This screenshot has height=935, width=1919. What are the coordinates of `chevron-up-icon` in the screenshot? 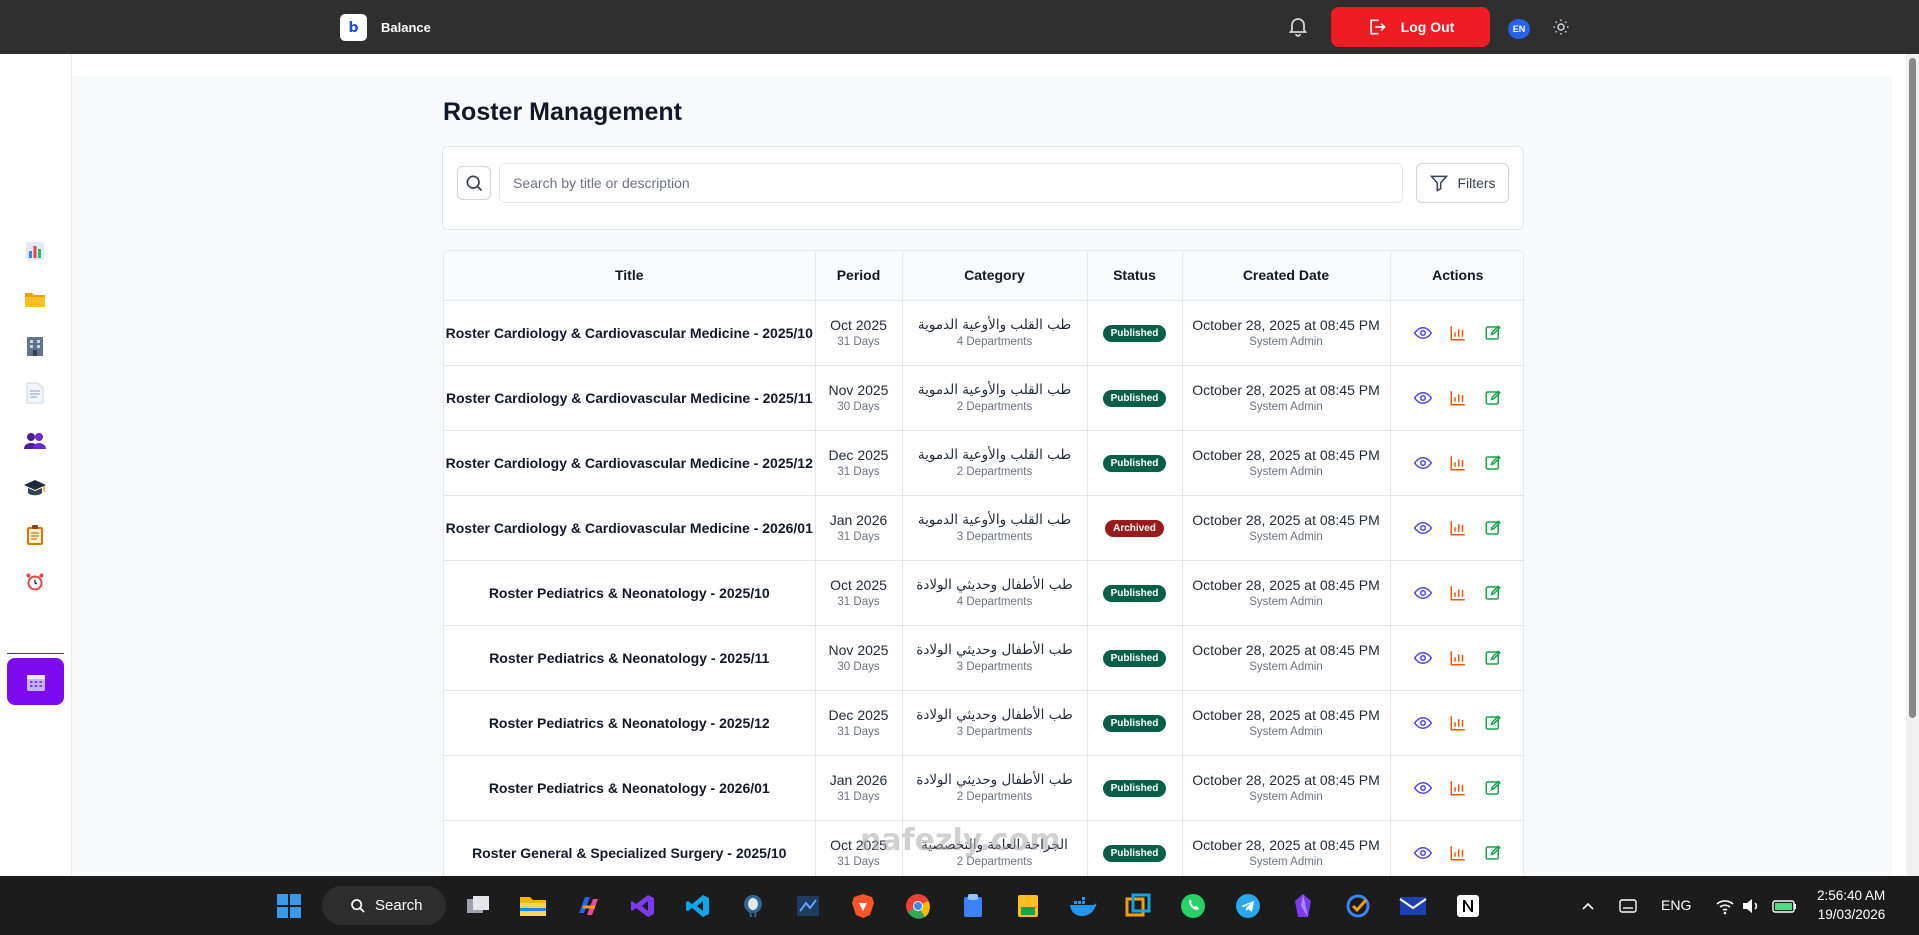 It's located at (1588, 906).